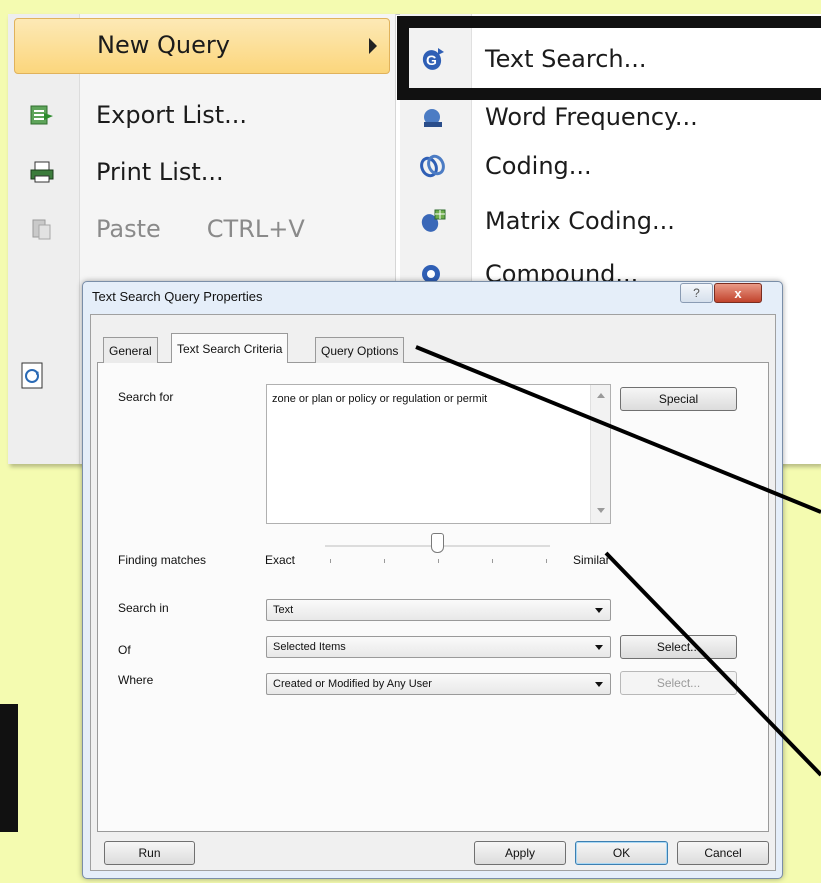 This screenshot has height=883, width=821. I want to click on annotation-bracket, so click(9, 768).